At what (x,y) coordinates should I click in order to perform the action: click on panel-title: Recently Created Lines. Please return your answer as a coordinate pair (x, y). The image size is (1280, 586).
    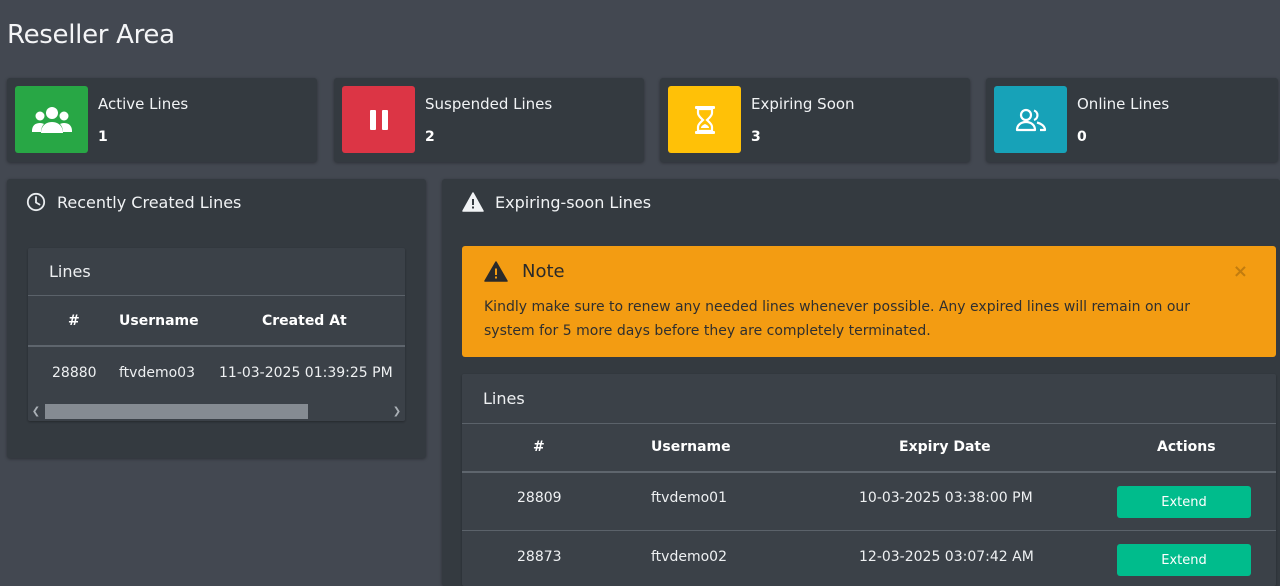
    Looking at the image, I should click on (149, 202).